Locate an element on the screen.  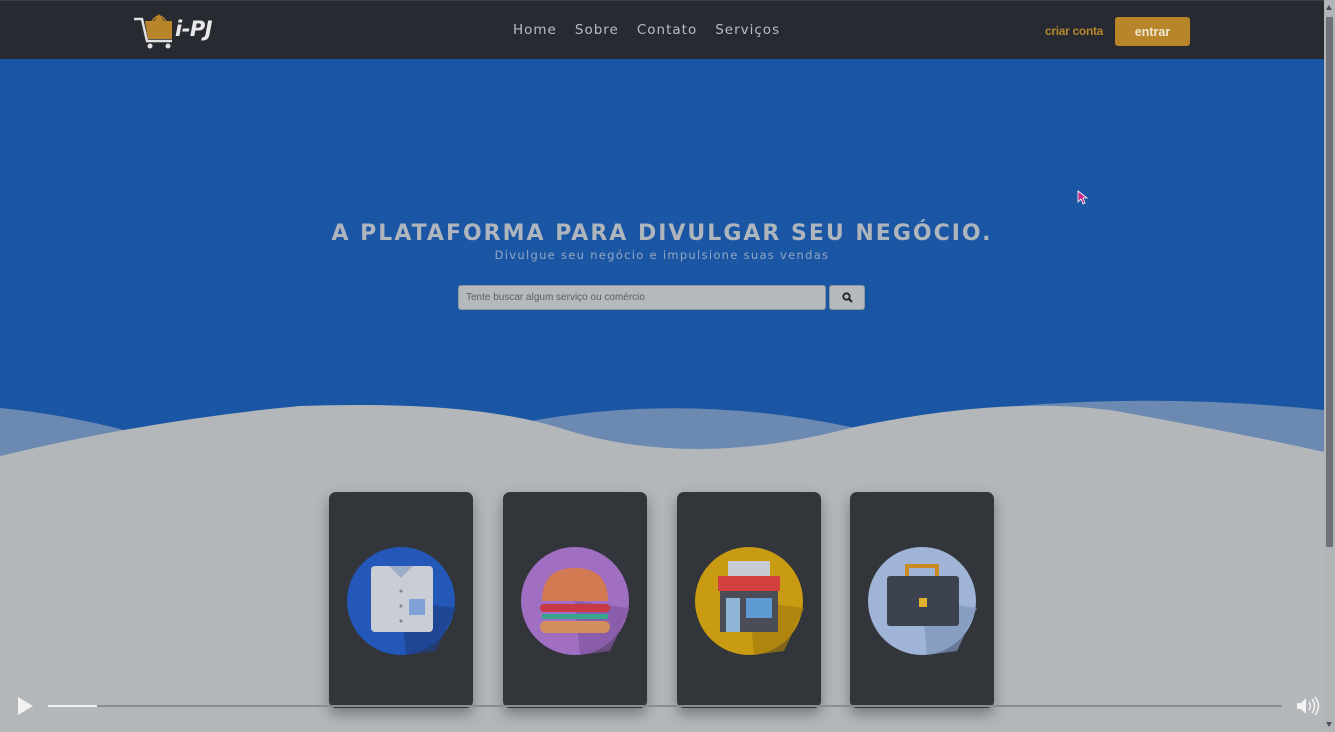
nav-sobre: Sobre is located at coordinates (597, 30).